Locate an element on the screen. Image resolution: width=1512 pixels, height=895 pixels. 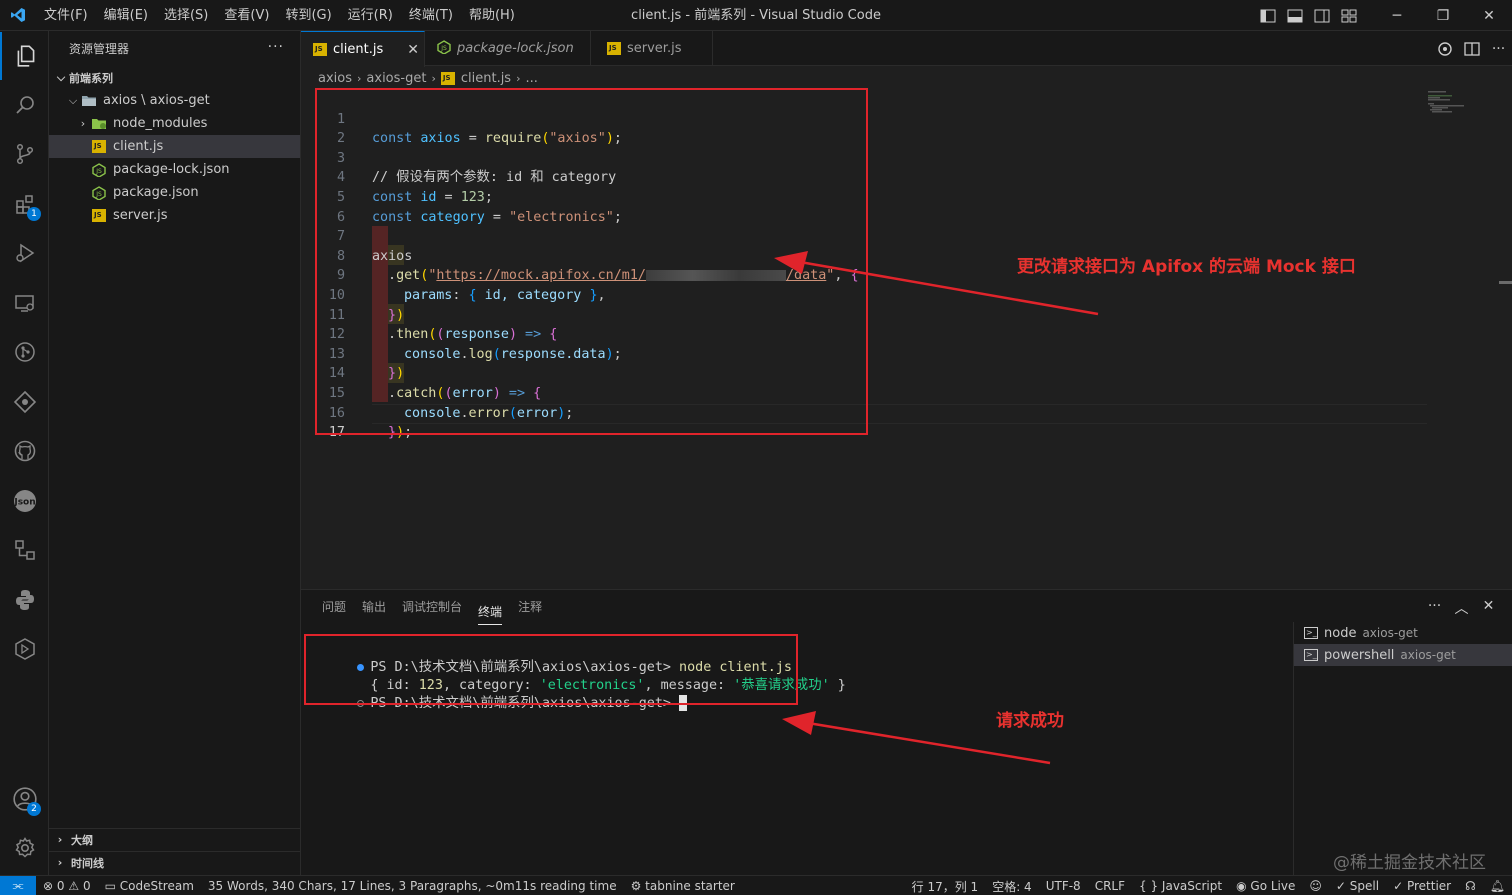
python-icon is located at coordinates (24, 600).